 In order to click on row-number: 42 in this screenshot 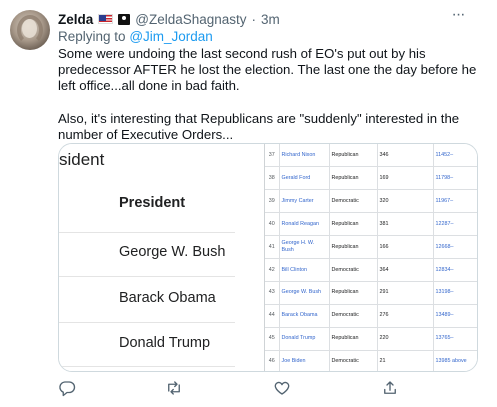, I will do `click(272, 270)`.